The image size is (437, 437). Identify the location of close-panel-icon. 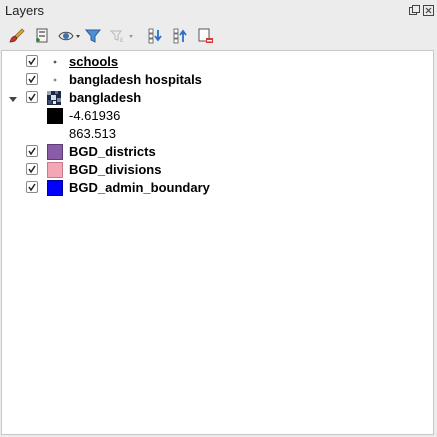
(428, 10).